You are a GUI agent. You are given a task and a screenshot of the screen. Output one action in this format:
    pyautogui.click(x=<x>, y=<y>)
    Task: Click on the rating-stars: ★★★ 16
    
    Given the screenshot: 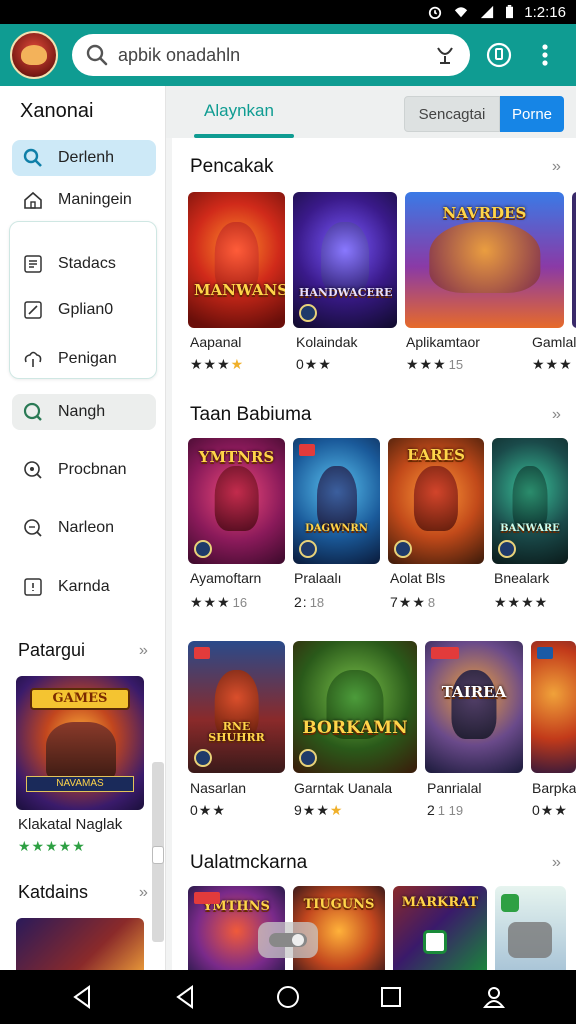 What is the action you would take?
    pyautogui.click(x=219, y=602)
    